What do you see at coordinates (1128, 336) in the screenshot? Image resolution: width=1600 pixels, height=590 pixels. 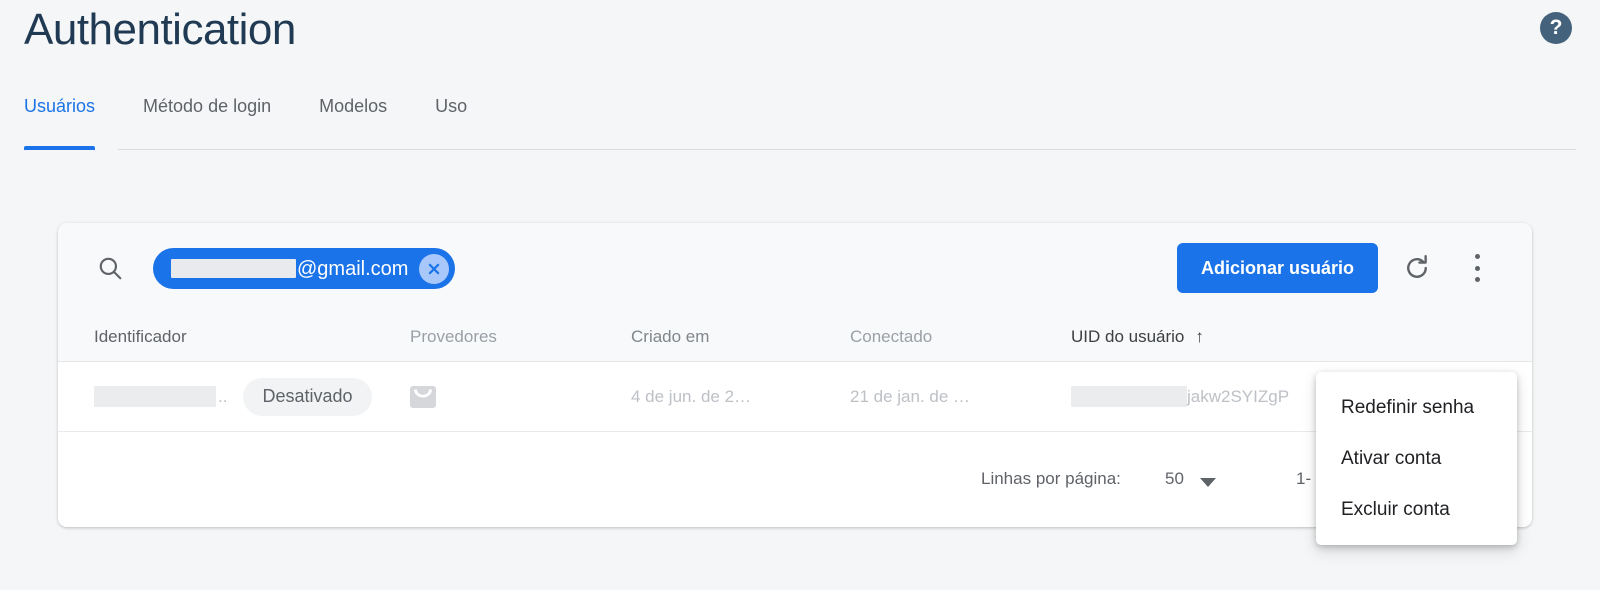 I see `column-label: UID do usuário` at bounding box center [1128, 336].